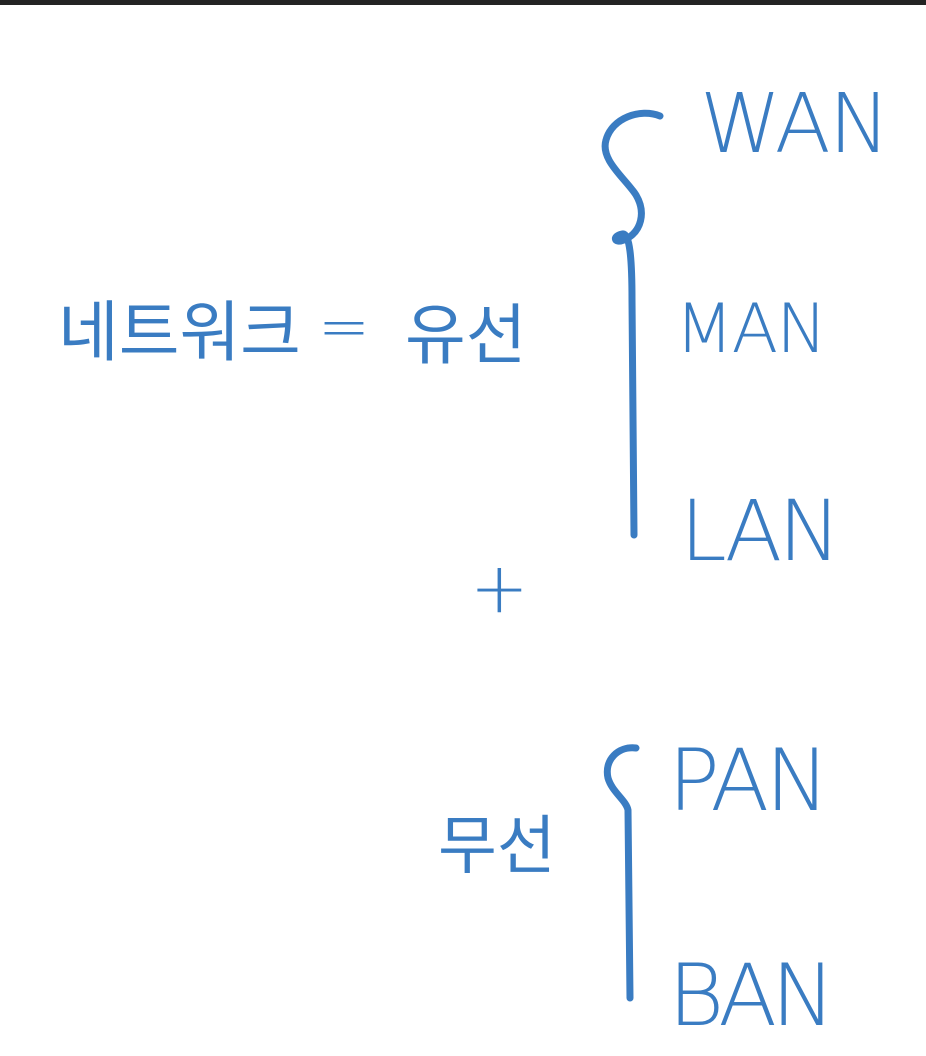 The image size is (926, 1056). I want to click on wireless-label: 무선, so click(497, 847).